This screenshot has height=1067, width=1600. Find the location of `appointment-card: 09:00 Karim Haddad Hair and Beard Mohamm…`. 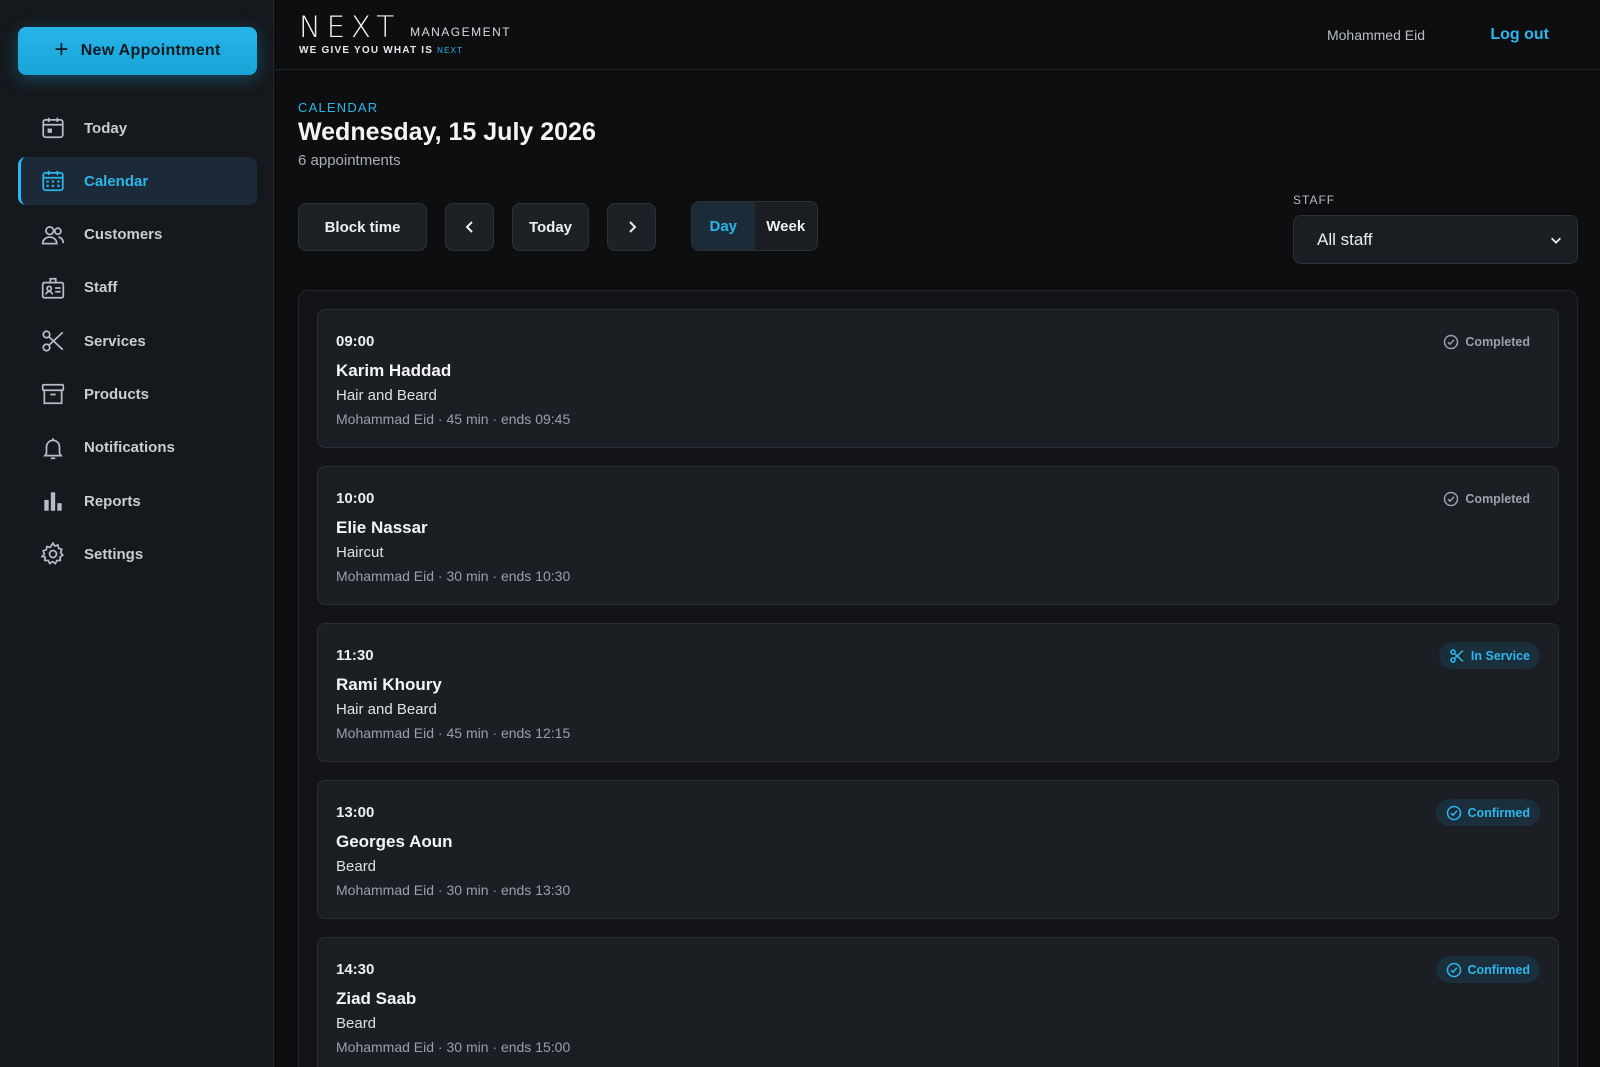

appointment-card: 09:00 Karim Haddad Hair and Beard Mohamm… is located at coordinates (938, 378).